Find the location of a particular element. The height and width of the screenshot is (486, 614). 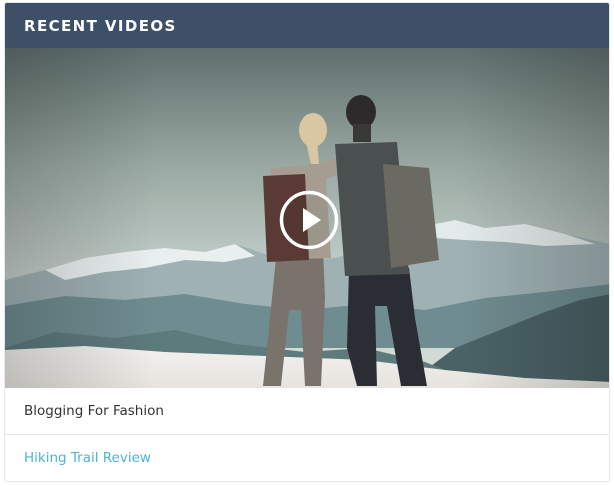

play-circle-icon is located at coordinates (309, 220).